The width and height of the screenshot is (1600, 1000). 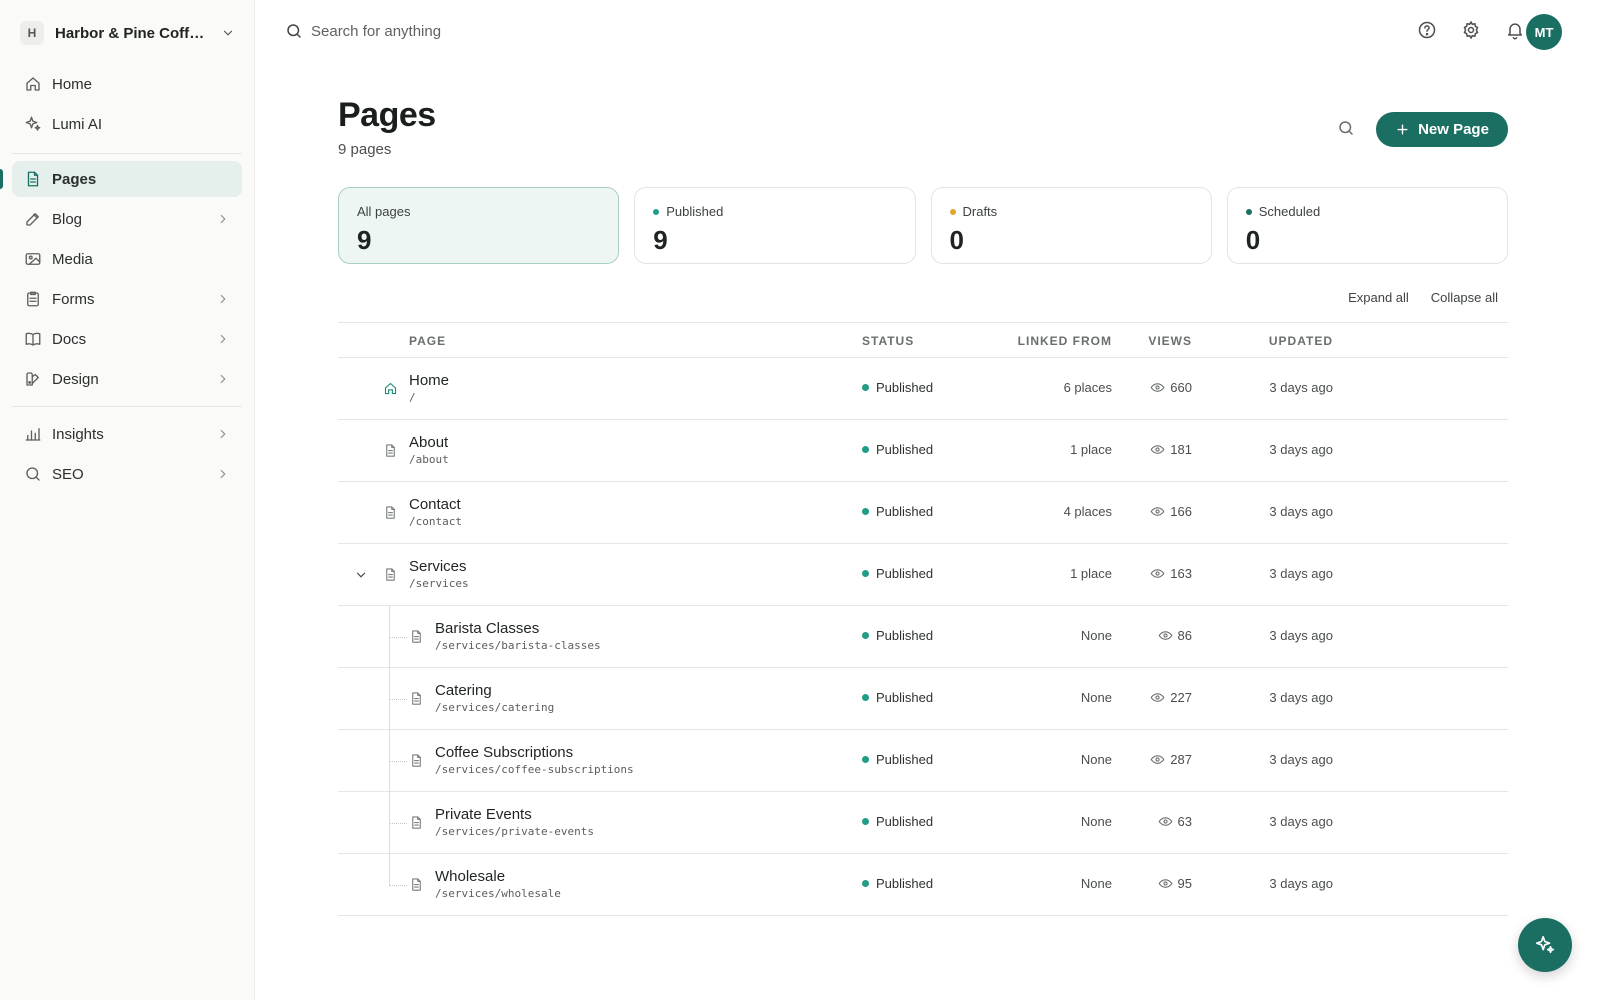 I want to click on views-value: 86, so click(x=1184, y=635).